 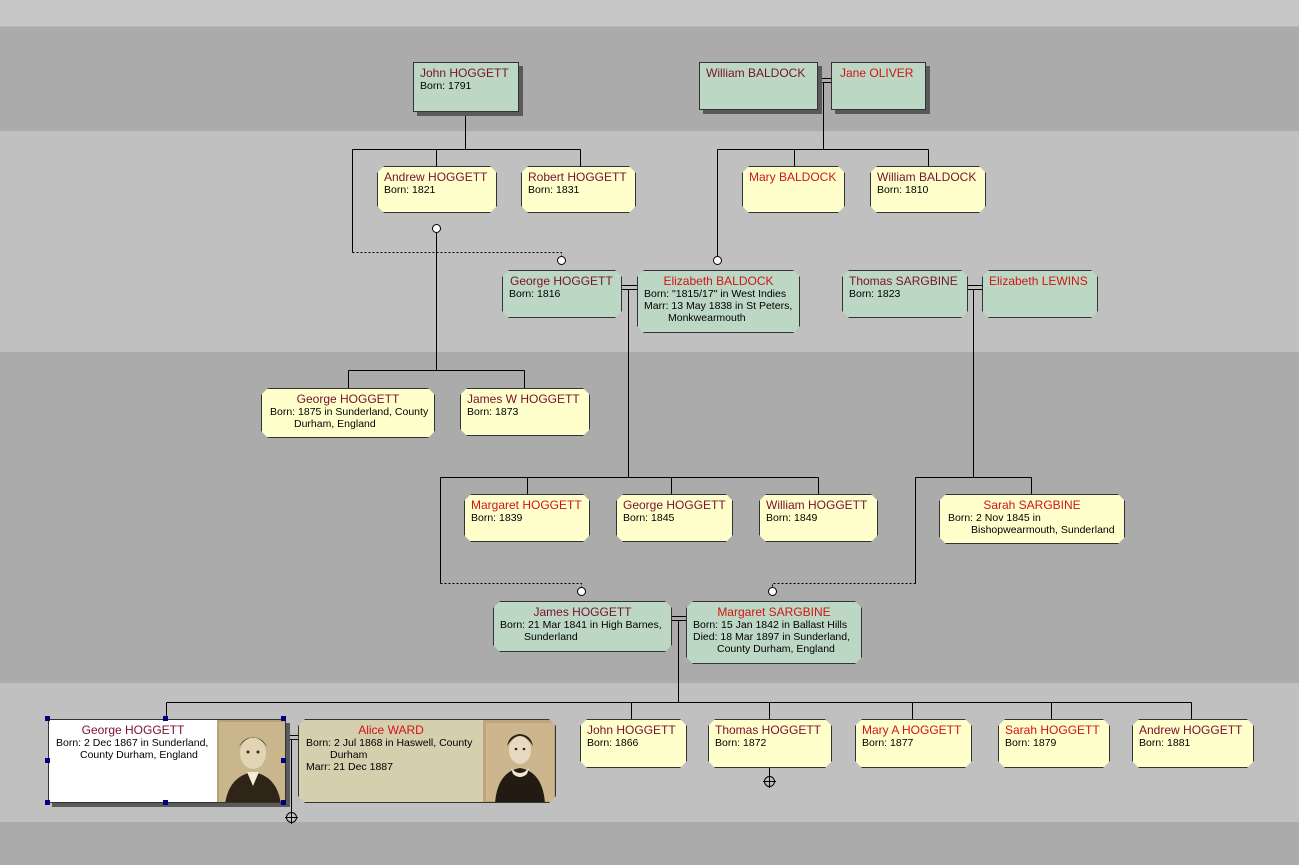 I want to click on person-name: Andrew HOGGETT, so click(x=436, y=177).